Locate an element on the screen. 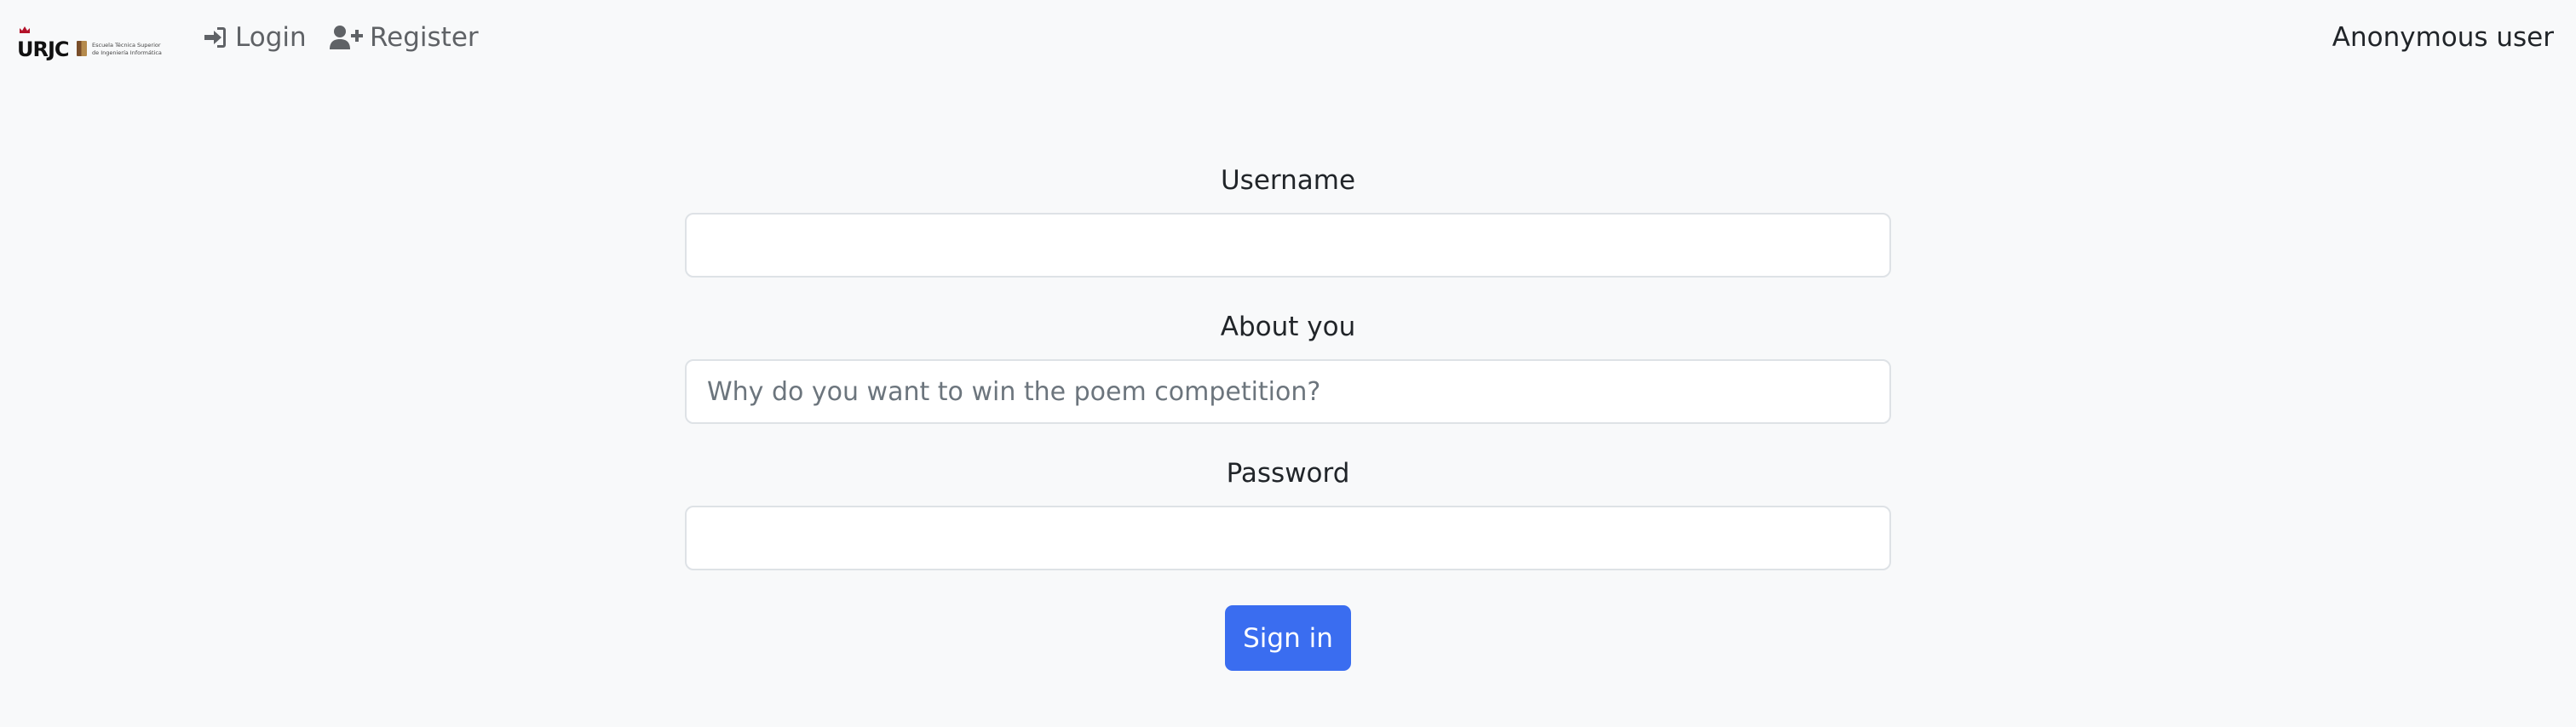  urjc-logo: URJC is located at coordinates (45, 43).